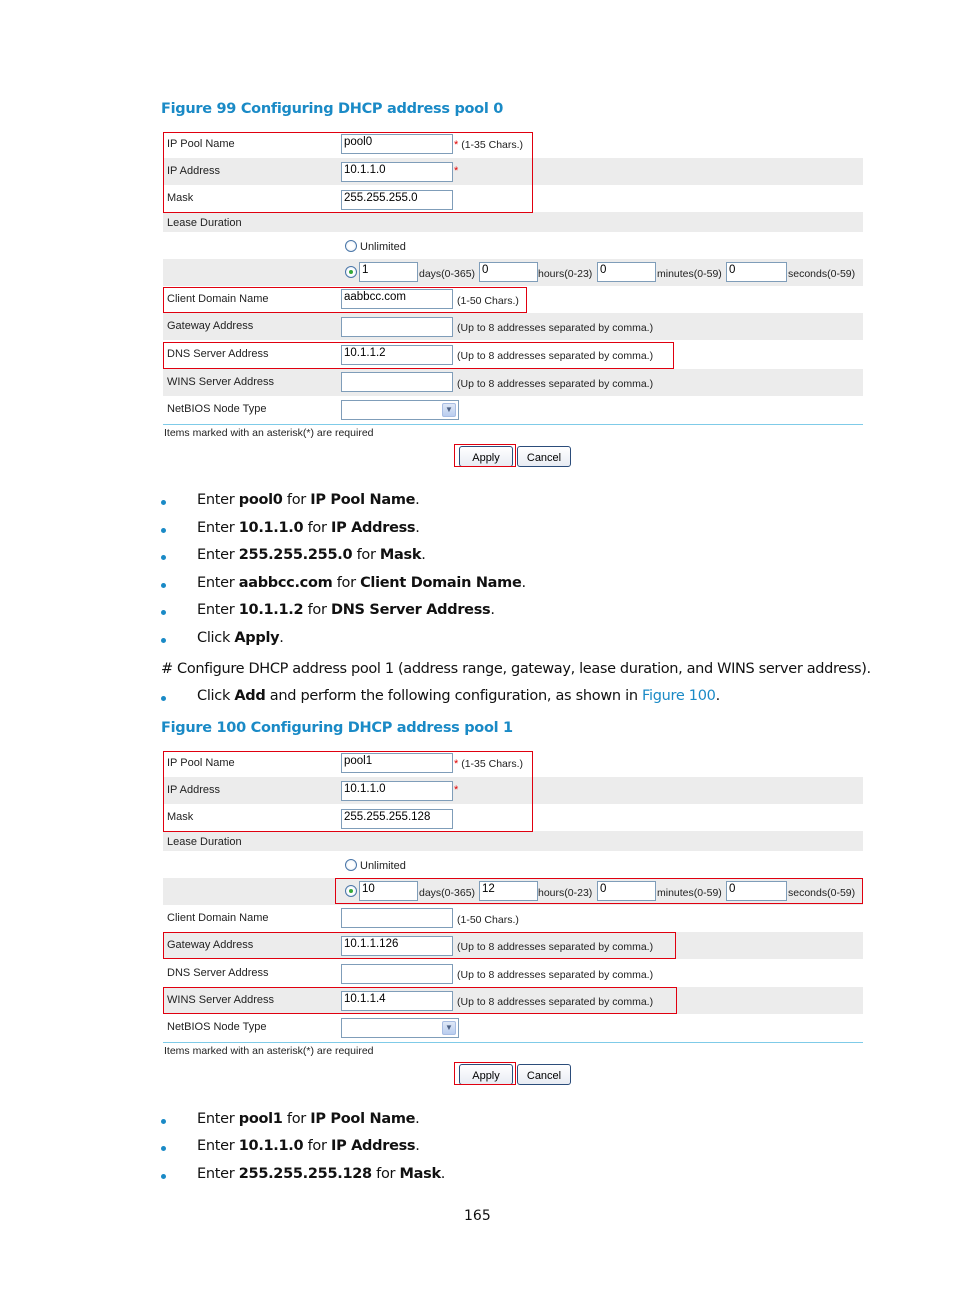  I want to click on ip-address-label: IP Address, so click(193, 790).